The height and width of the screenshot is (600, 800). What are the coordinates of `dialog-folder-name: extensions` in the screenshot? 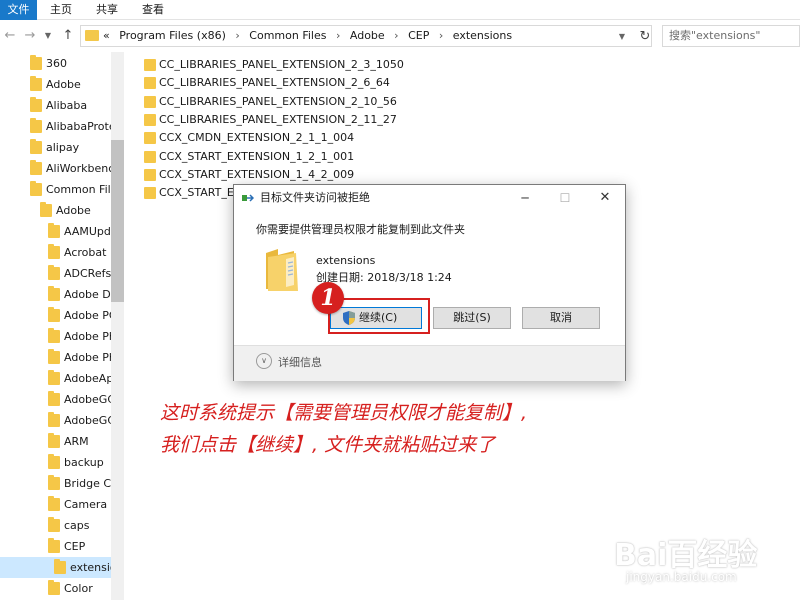 It's located at (346, 260).